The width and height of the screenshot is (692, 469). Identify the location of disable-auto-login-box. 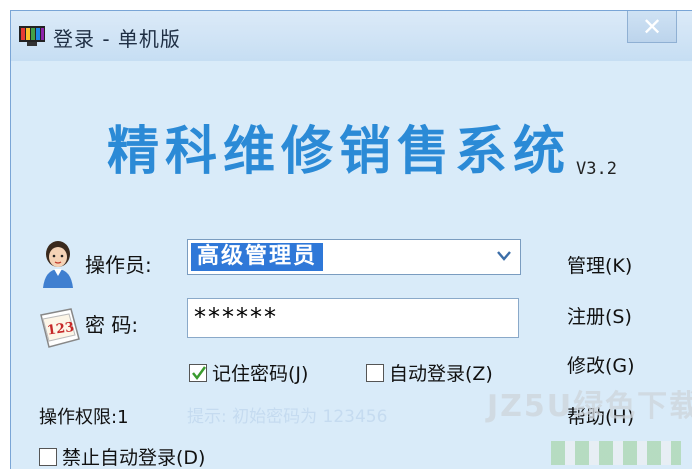
(48, 456).